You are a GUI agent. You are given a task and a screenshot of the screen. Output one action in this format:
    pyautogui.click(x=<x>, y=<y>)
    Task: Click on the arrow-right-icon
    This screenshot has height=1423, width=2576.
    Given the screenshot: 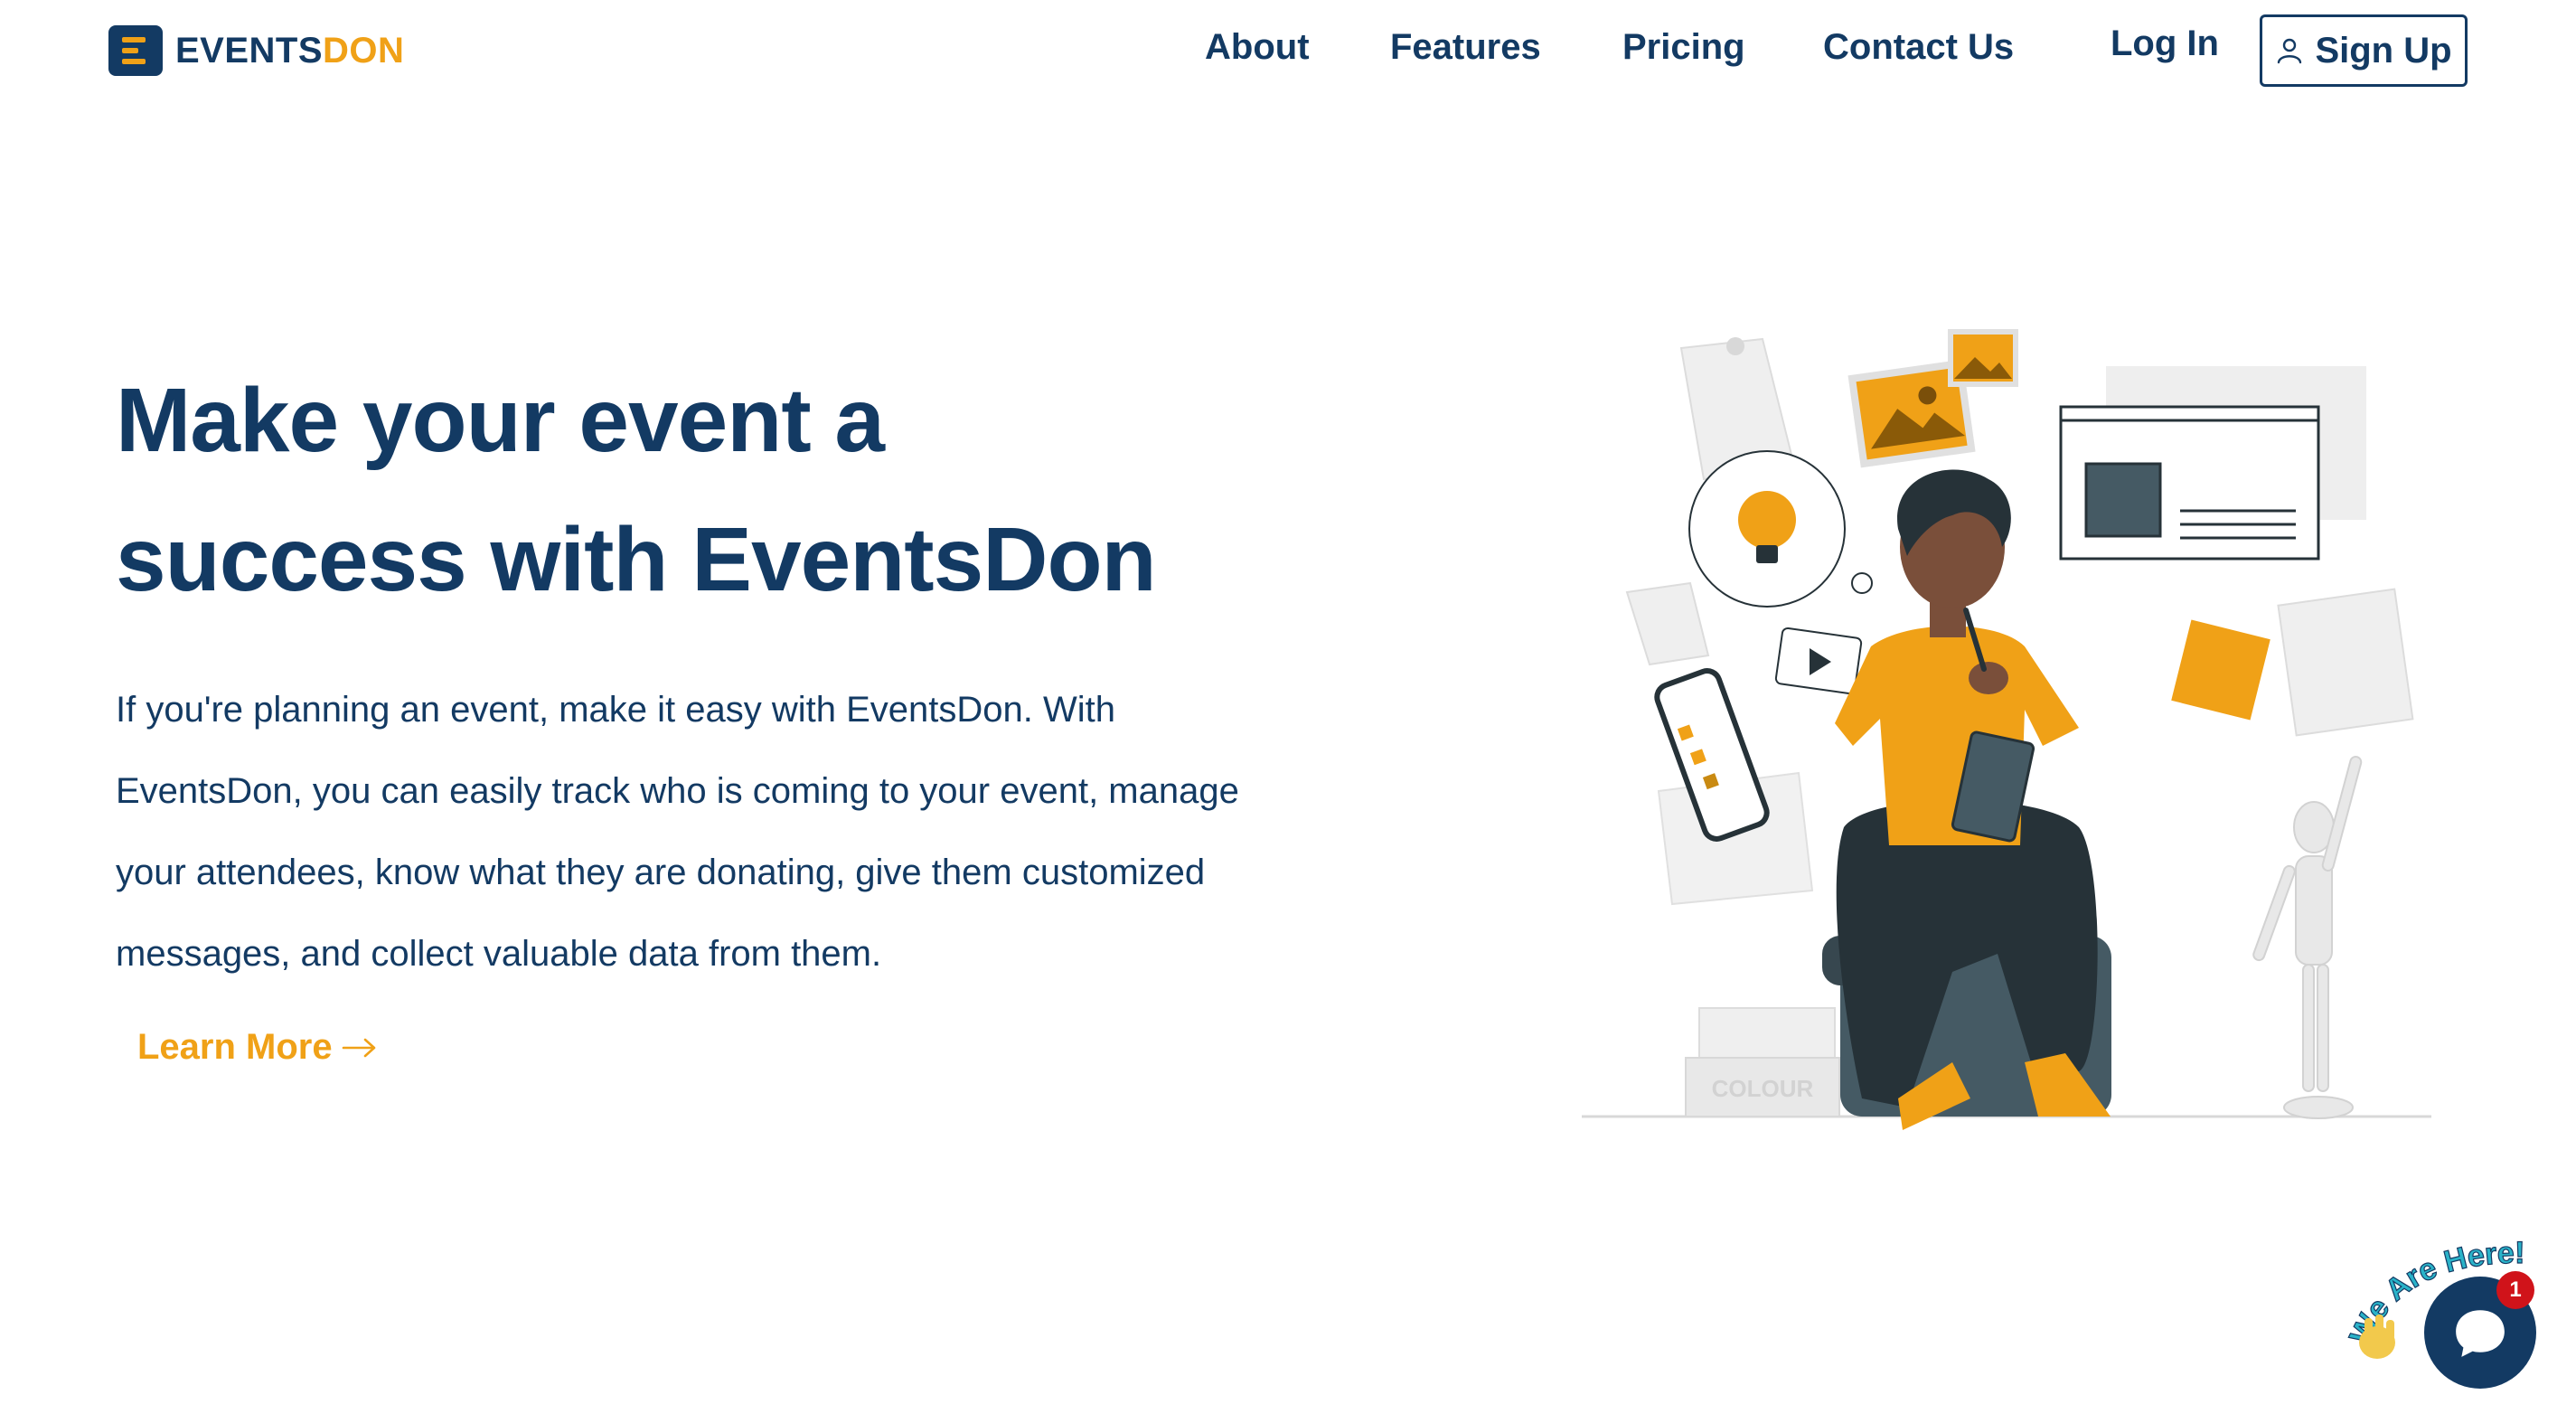 What is the action you would take?
    pyautogui.click(x=359, y=1047)
    